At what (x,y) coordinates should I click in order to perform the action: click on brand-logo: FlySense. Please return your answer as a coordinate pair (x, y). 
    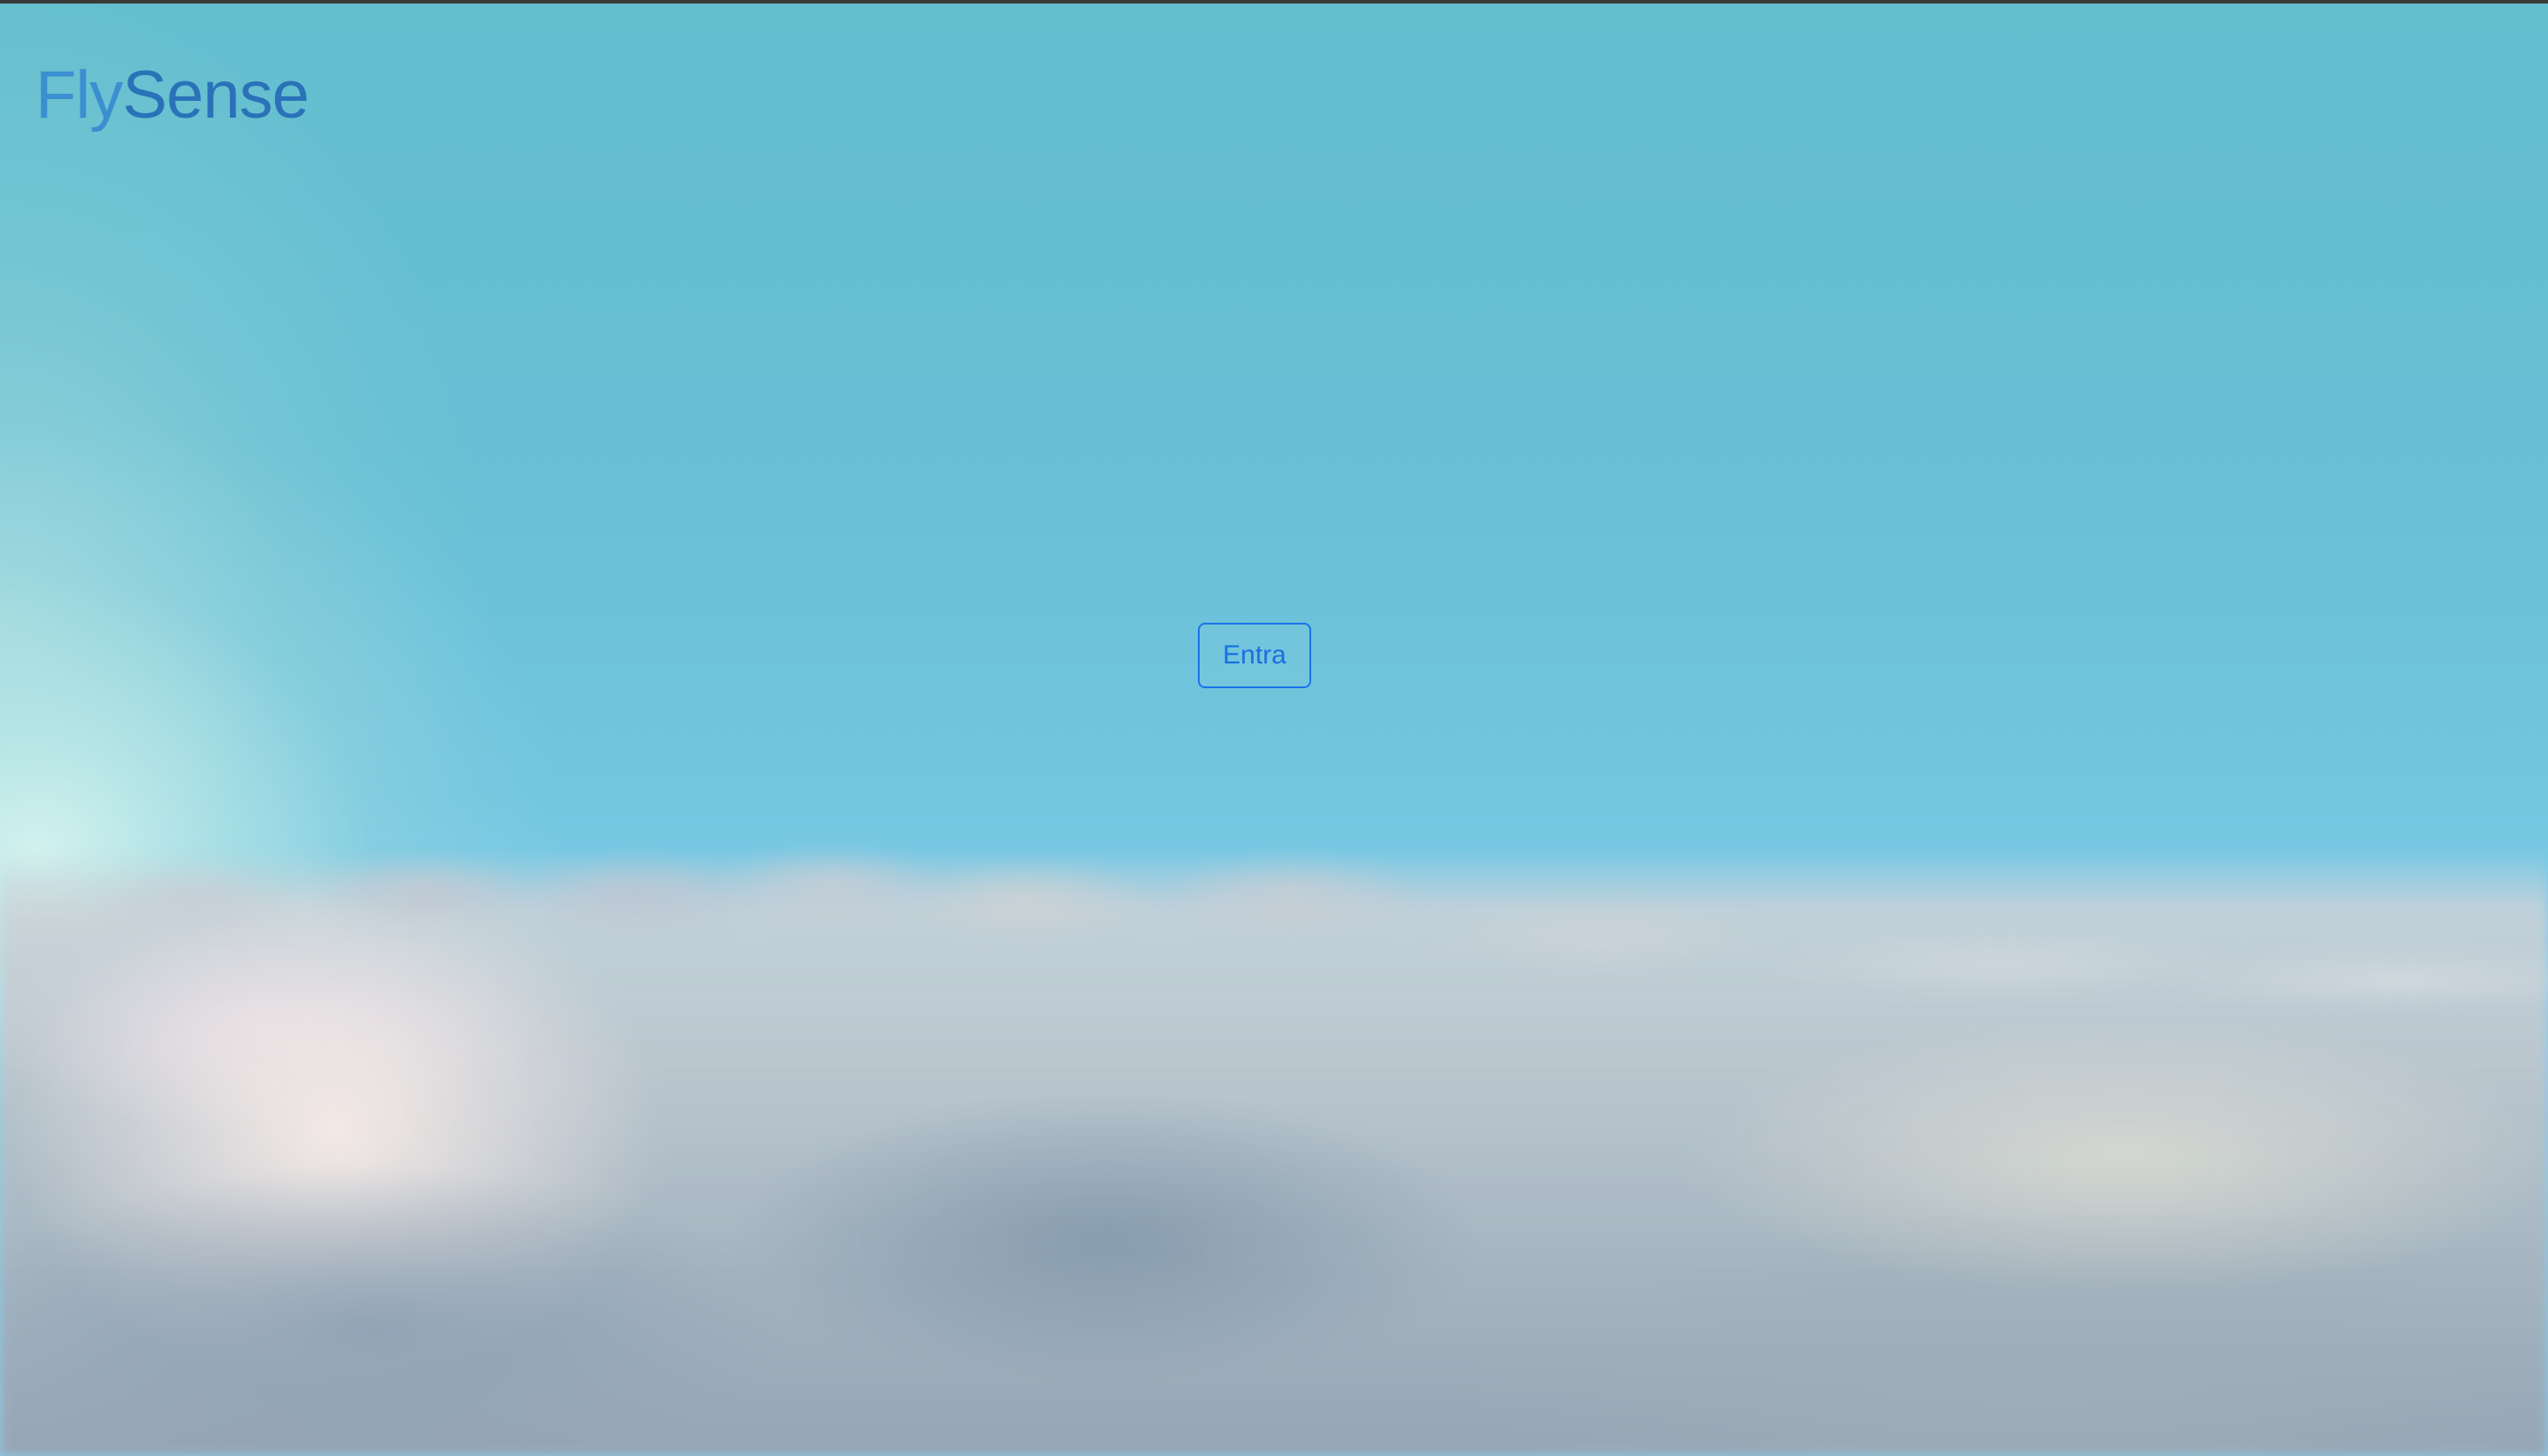
    Looking at the image, I should click on (172, 95).